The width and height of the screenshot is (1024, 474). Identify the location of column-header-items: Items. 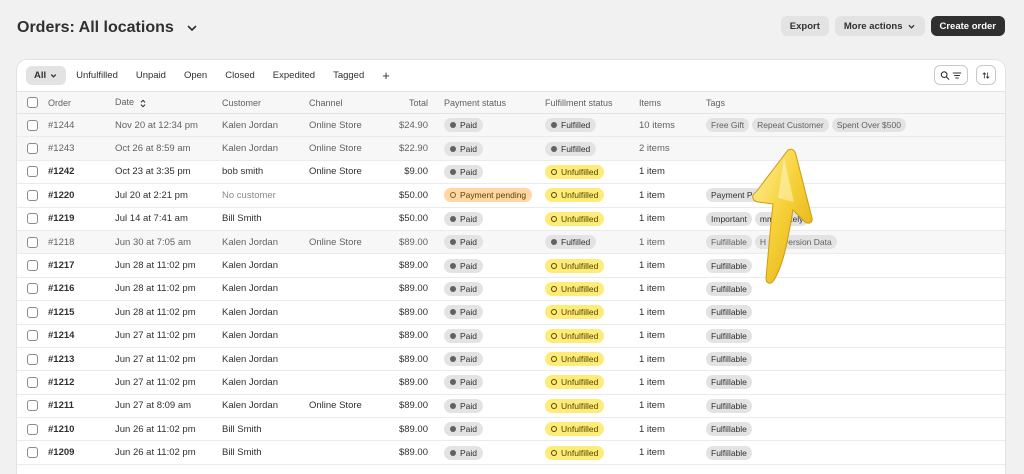
(672, 102).